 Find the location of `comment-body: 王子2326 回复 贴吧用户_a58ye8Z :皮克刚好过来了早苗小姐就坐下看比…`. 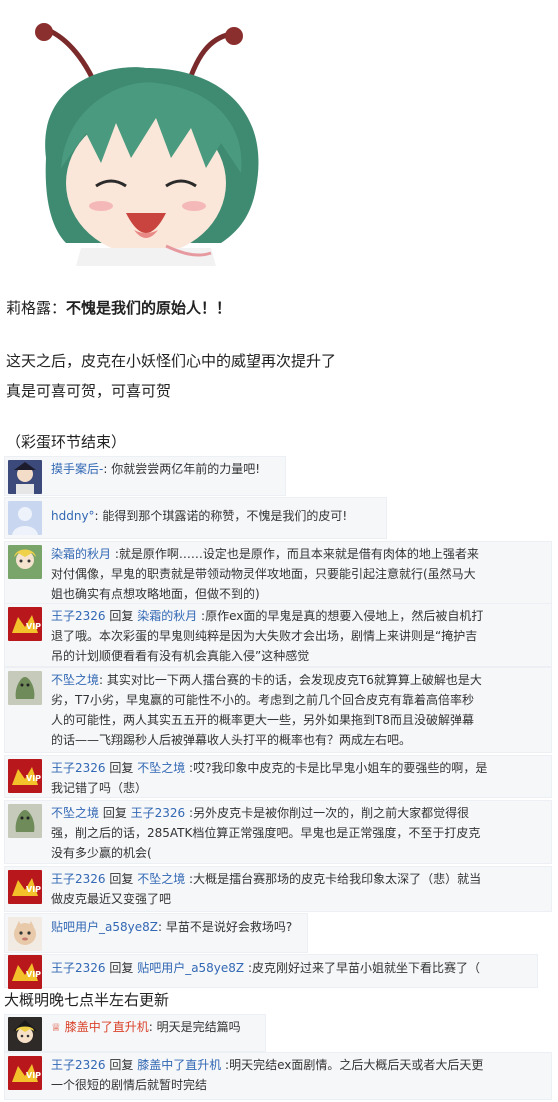

comment-body: 王子2326 回复 贴吧用户_a58ye8Z :皮克刚好过来了早苗小姐就坐下看比… is located at coordinates (266, 968).